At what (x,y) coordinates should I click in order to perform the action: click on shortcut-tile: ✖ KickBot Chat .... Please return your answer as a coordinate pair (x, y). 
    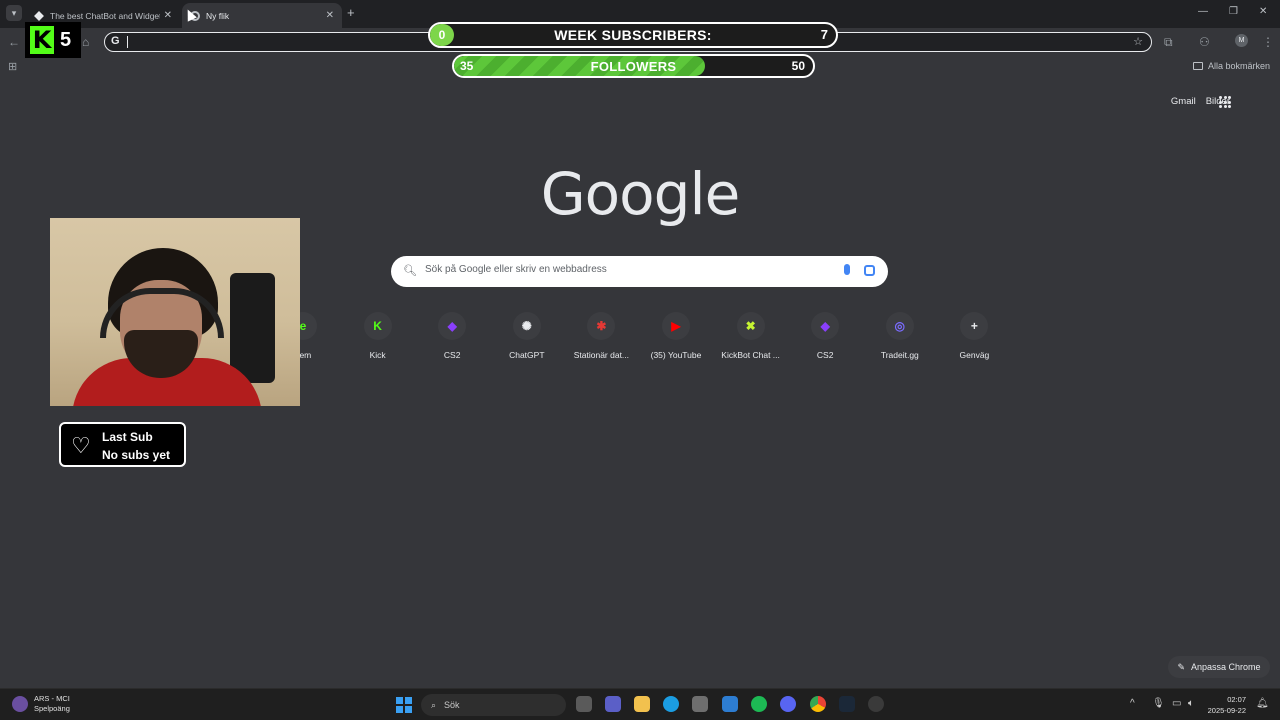
    Looking at the image, I should click on (751, 336).